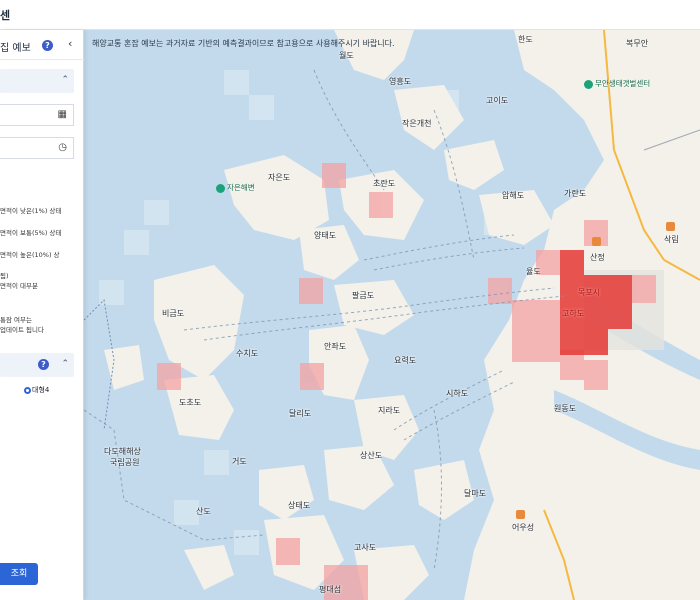  I want to click on place-label: 다도해해상, so click(122, 451).